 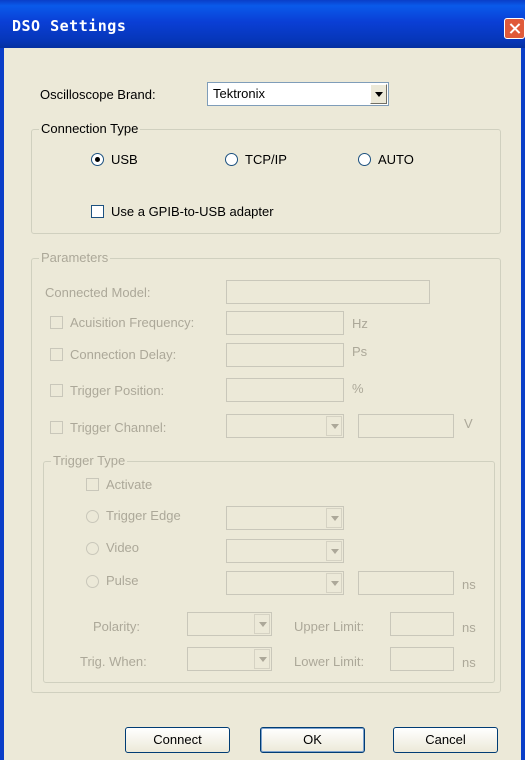 What do you see at coordinates (468, 423) in the screenshot?
I see `trigger-channel-unit: V` at bounding box center [468, 423].